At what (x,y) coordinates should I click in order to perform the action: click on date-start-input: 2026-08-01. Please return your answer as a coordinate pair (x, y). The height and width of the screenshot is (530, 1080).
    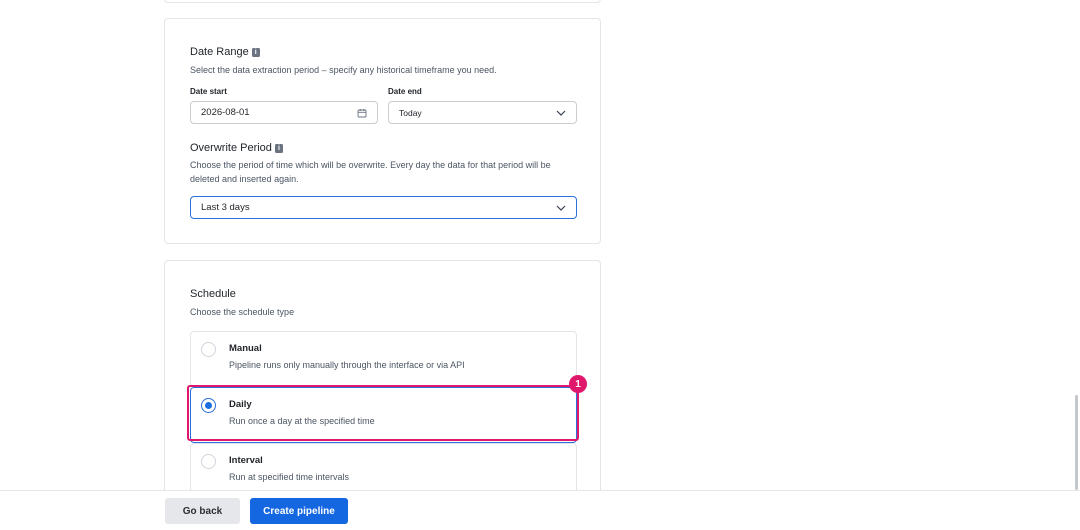
    Looking at the image, I should click on (284, 112).